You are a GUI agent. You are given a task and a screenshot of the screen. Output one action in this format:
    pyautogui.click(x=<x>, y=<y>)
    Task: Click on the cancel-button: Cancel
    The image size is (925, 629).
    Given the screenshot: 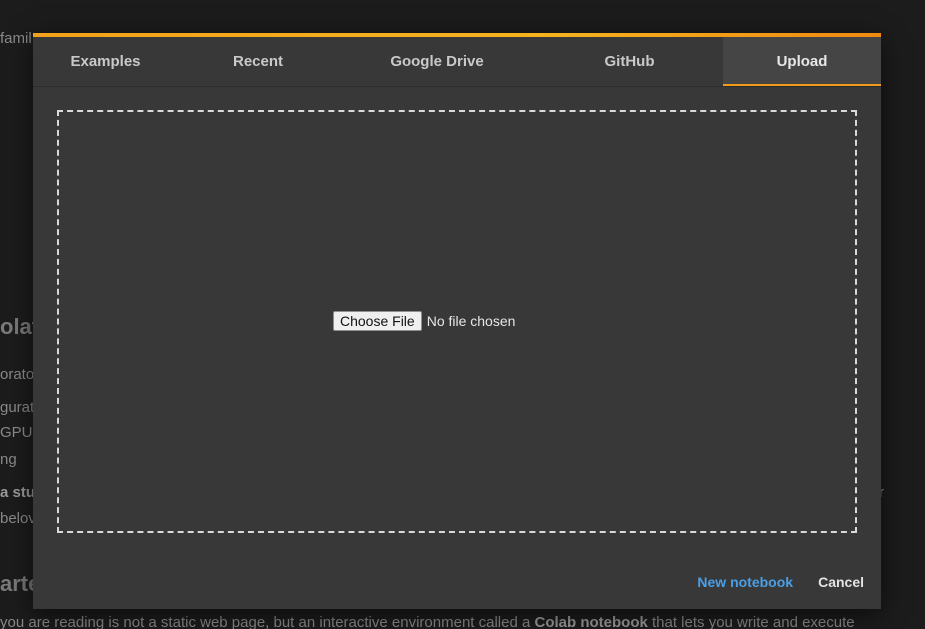 What is the action you would take?
    pyautogui.click(x=841, y=582)
    